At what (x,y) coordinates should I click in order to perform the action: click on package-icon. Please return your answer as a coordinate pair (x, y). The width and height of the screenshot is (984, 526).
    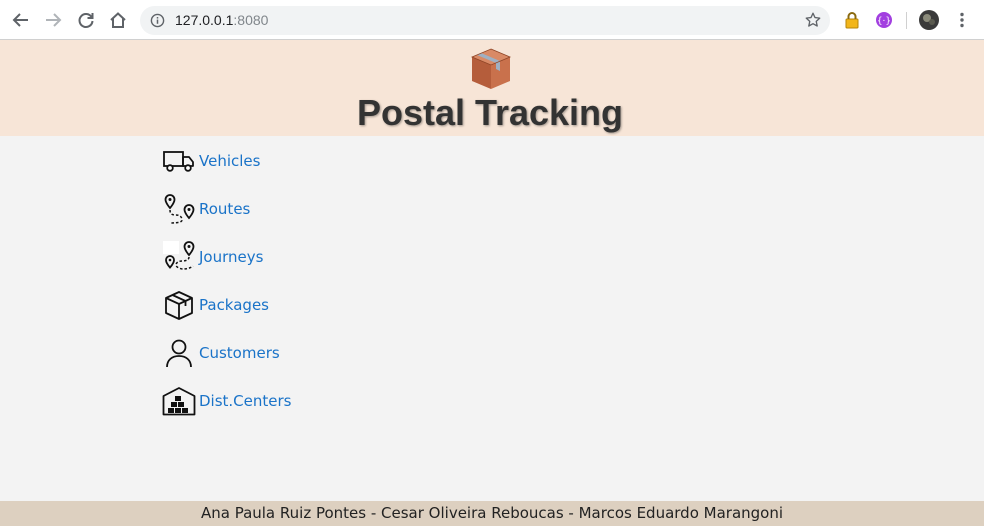
    Looking at the image, I should click on (179, 305).